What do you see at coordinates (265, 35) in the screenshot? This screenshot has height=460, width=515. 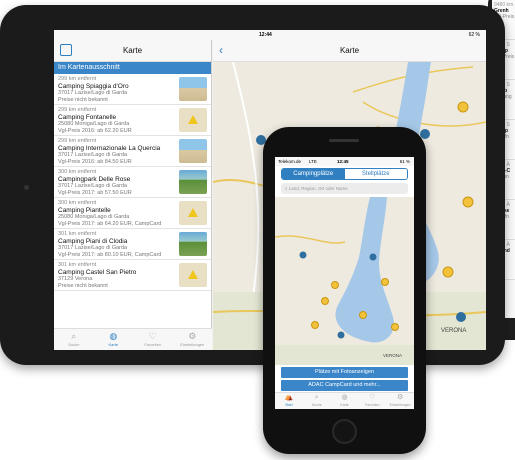 I see `status-time: 12:44` at bounding box center [265, 35].